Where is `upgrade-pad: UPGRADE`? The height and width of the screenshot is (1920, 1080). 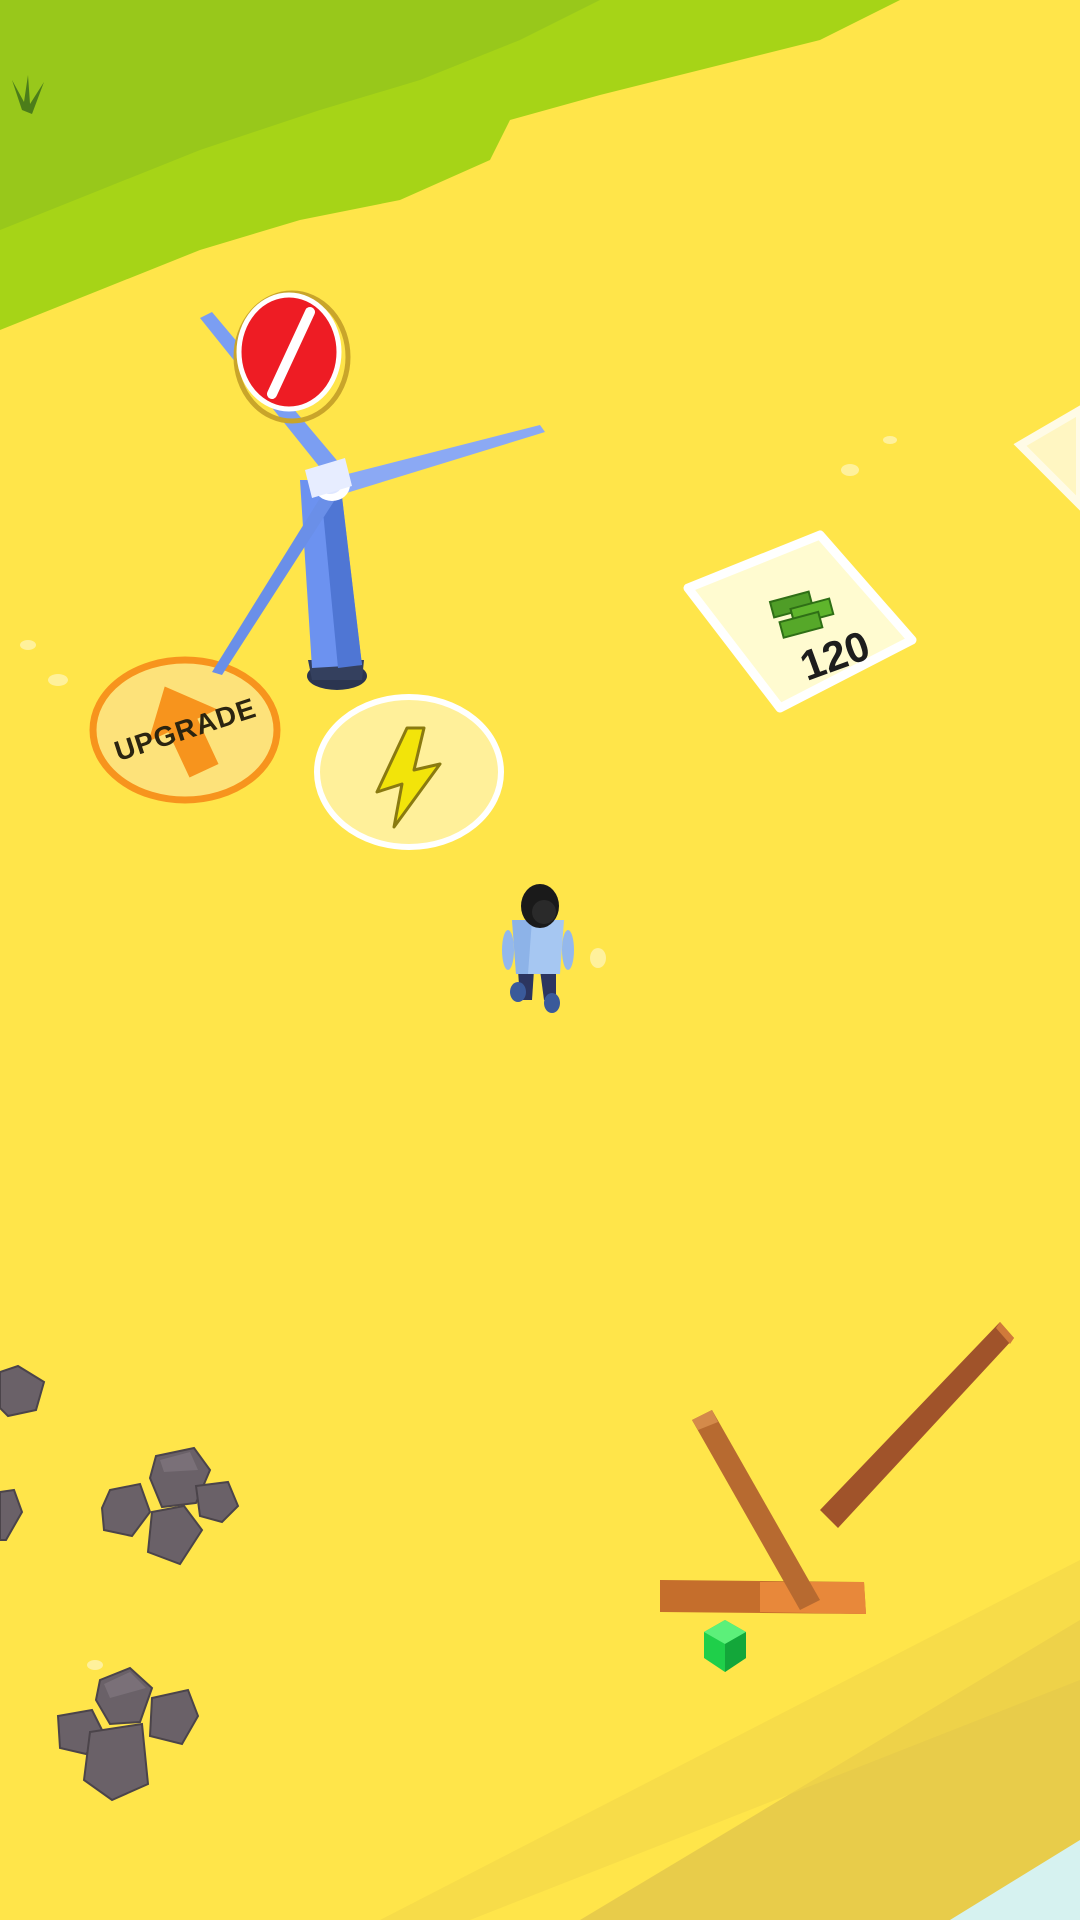
upgrade-pad: UPGRADE is located at coordinates (185, 730).